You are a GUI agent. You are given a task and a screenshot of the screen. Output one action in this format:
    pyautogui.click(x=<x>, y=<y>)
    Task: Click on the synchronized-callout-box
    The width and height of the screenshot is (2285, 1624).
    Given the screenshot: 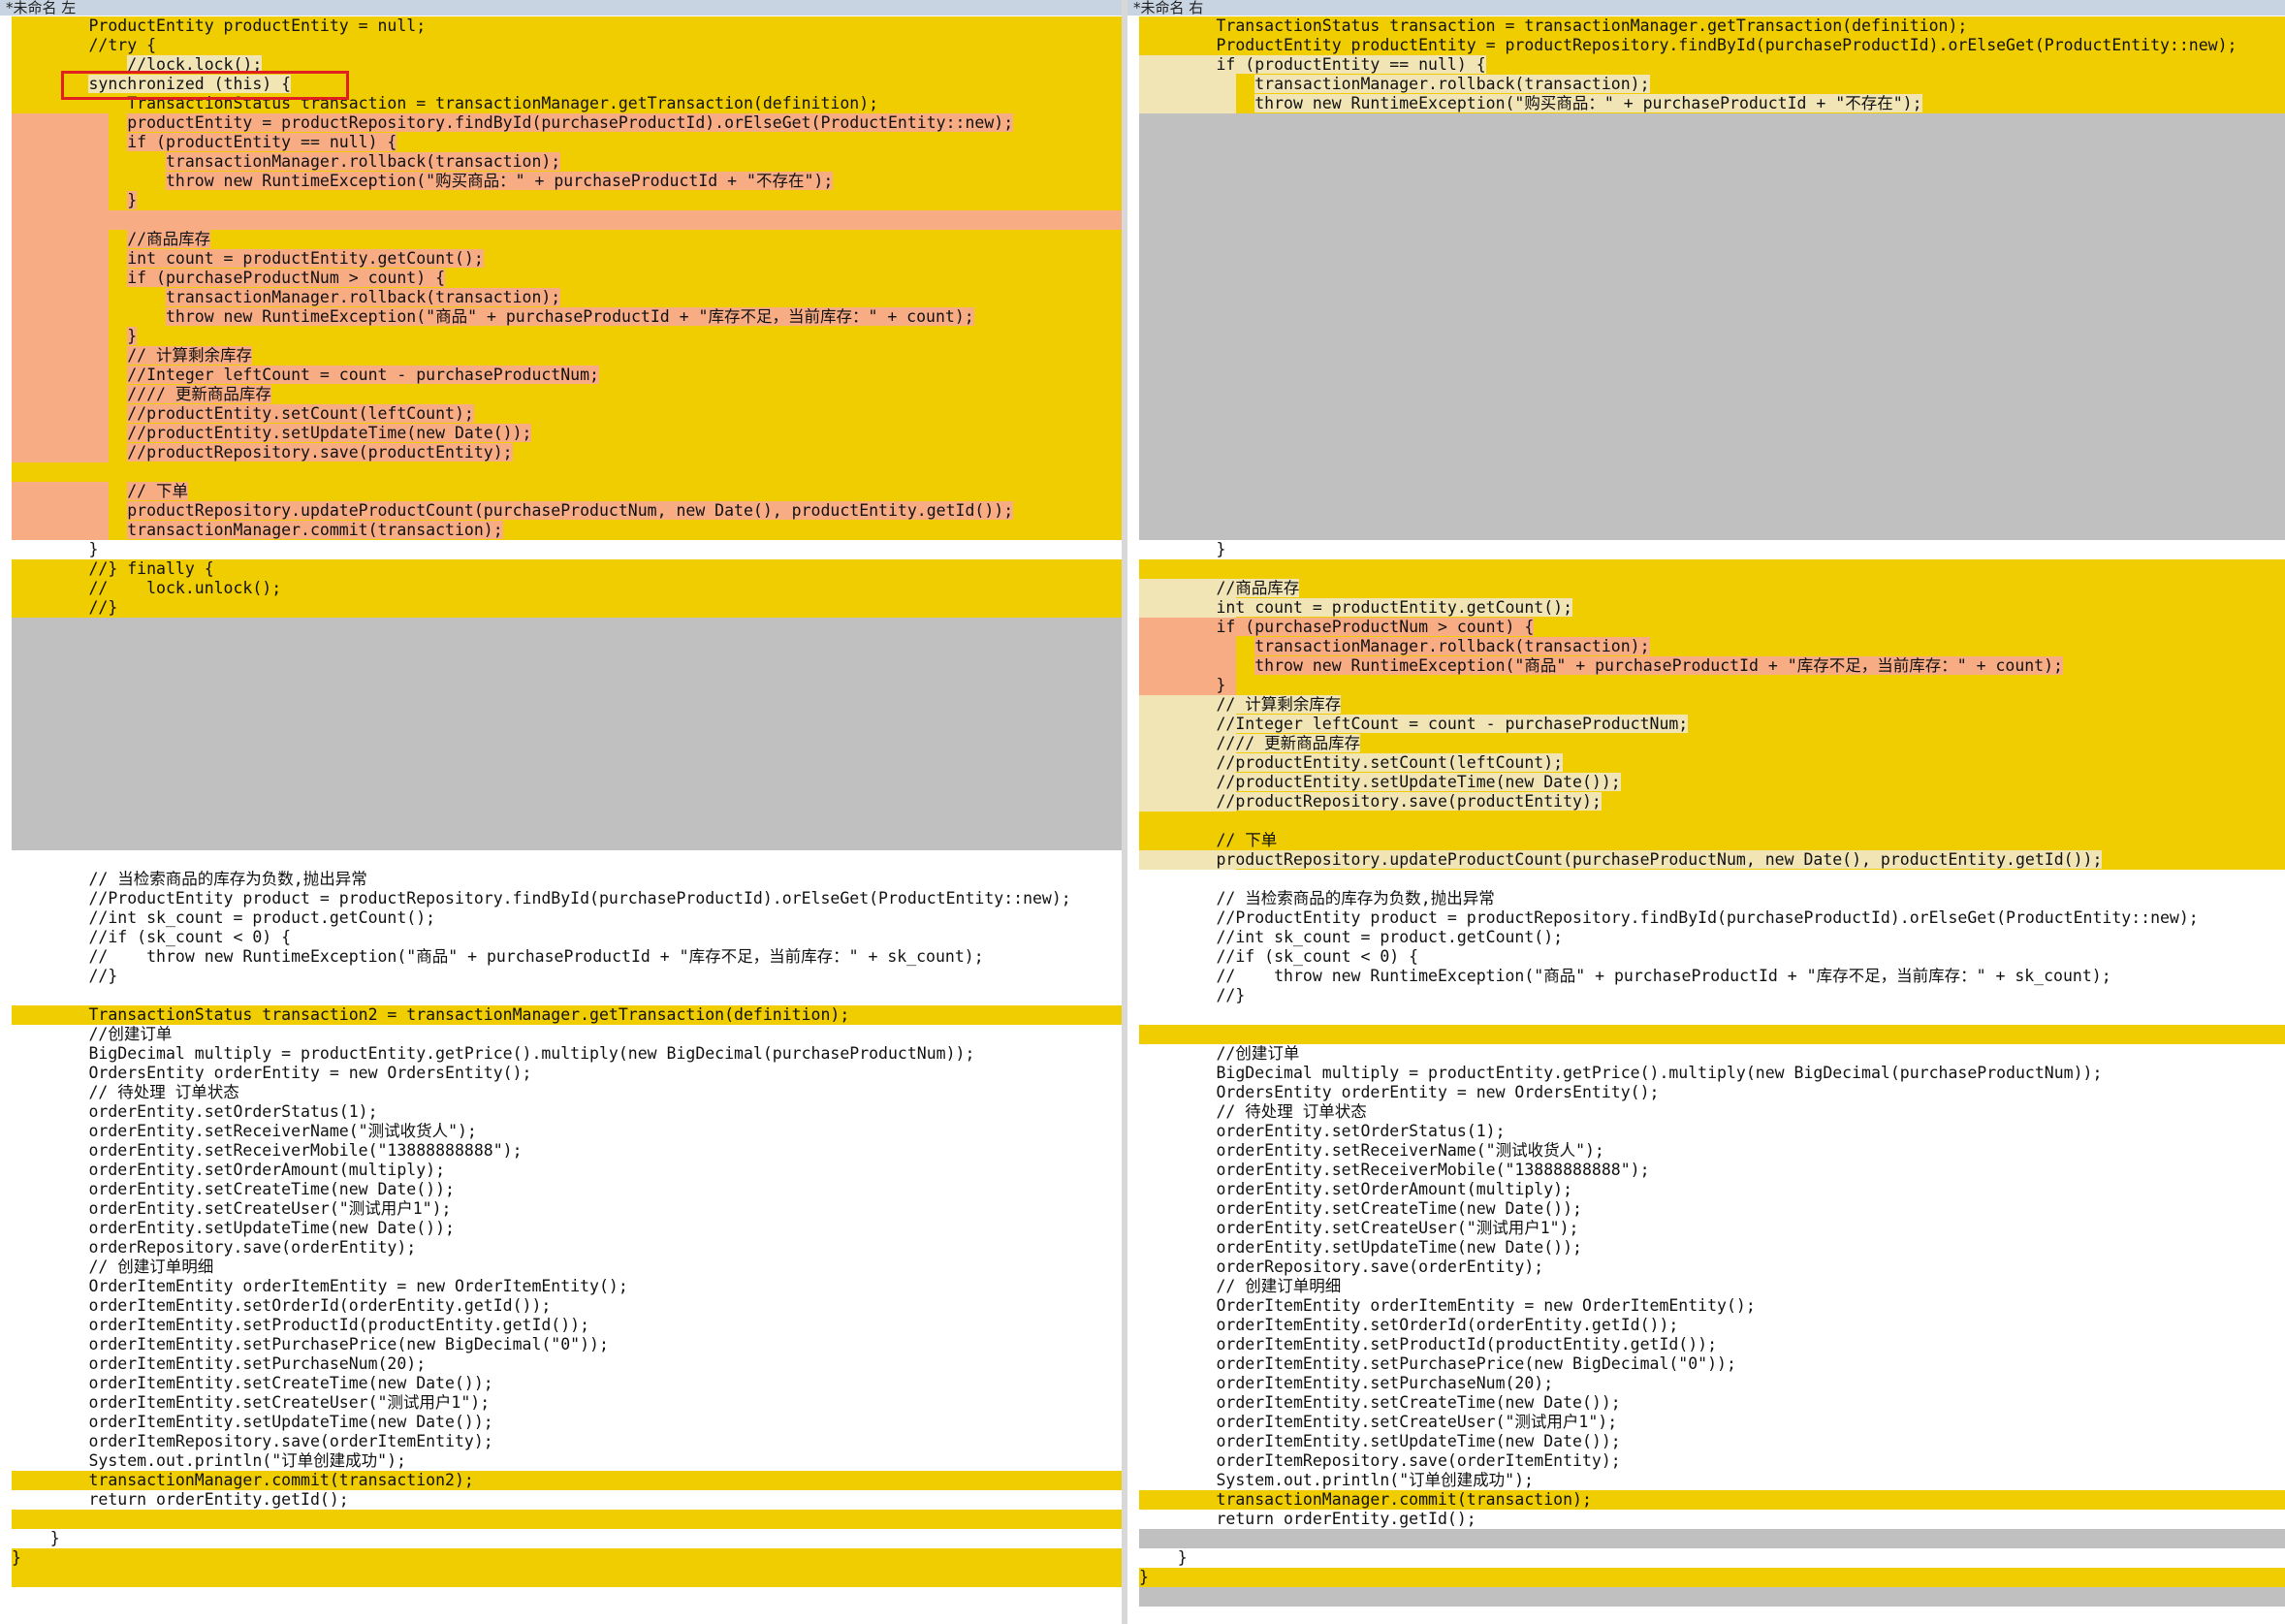 What is the action you would take?
    pyautogui.click(x=205, y=85)
    